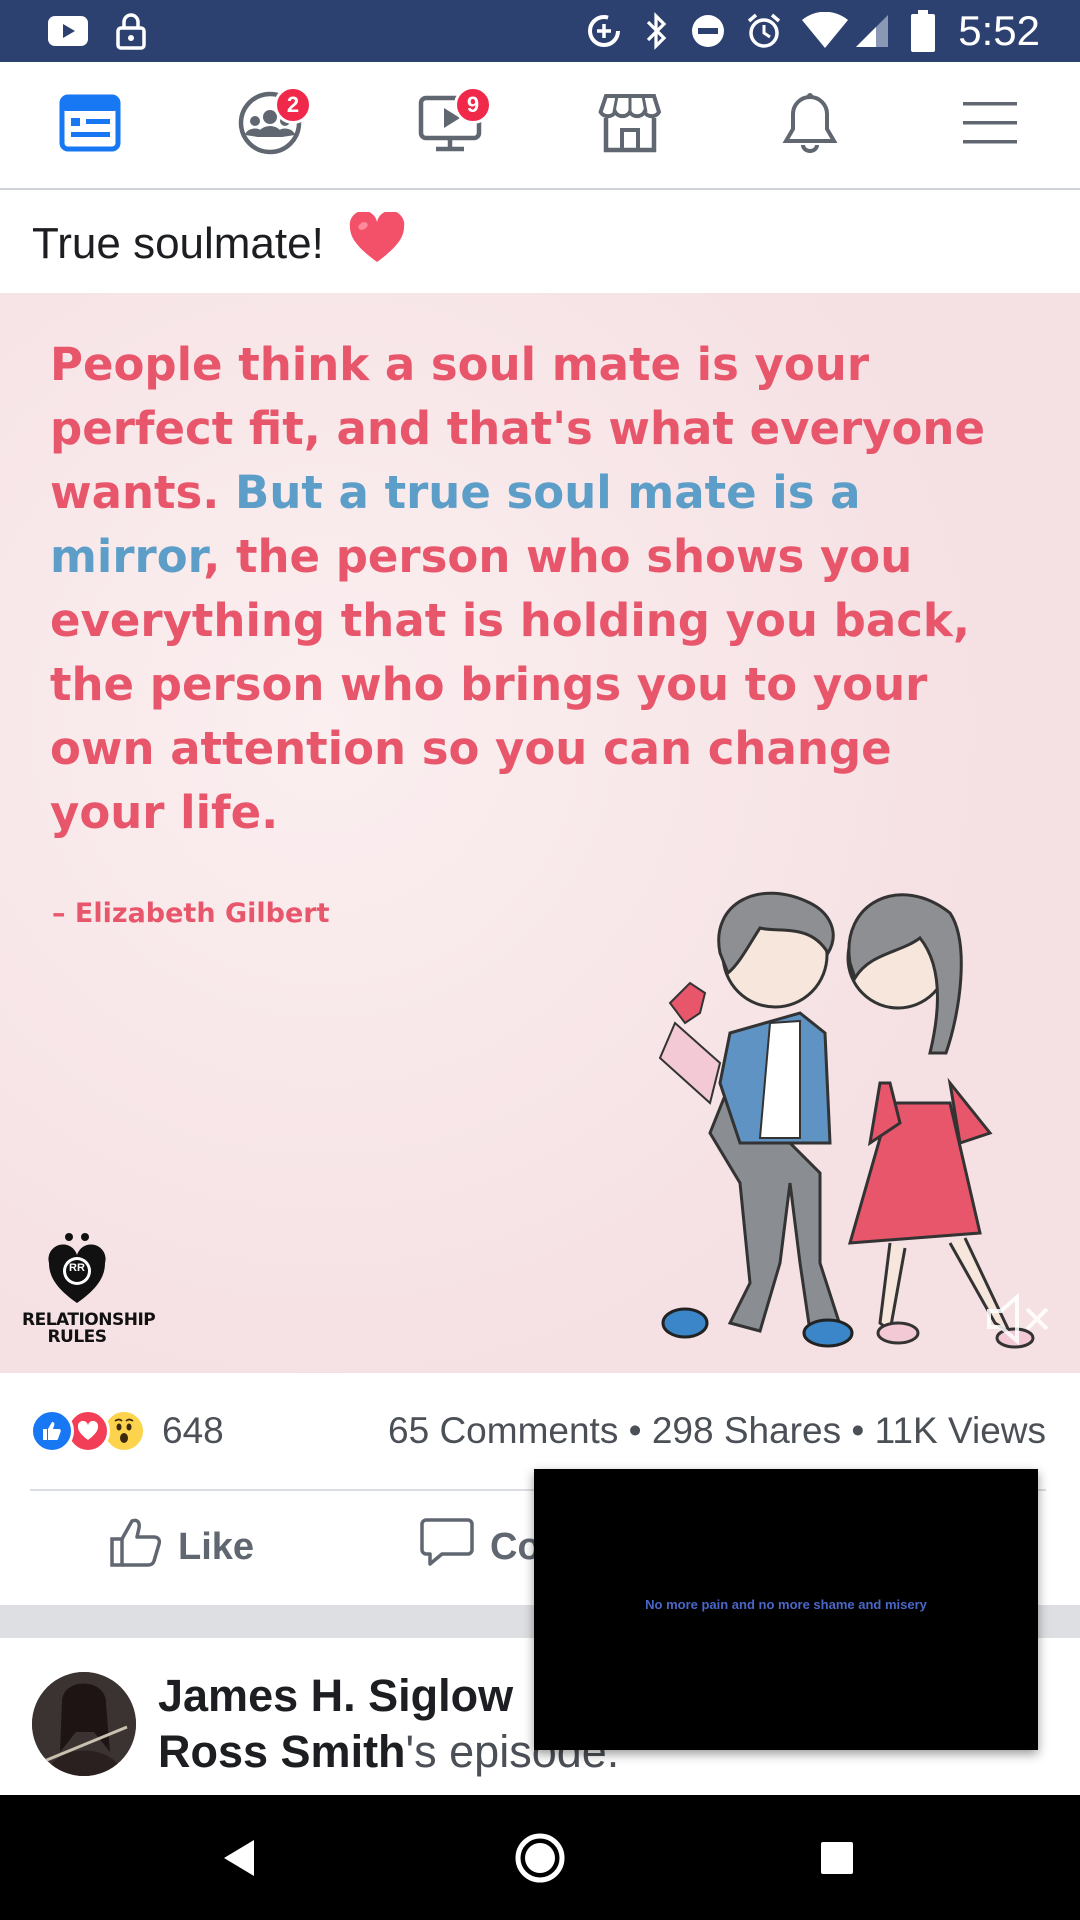 The image size is (1080, 1920). Describe the element at coordinates (89, 1289) in the screenshot. I see `relationship-rules-logo: RR RELATIONSHIP RULES` at that location.